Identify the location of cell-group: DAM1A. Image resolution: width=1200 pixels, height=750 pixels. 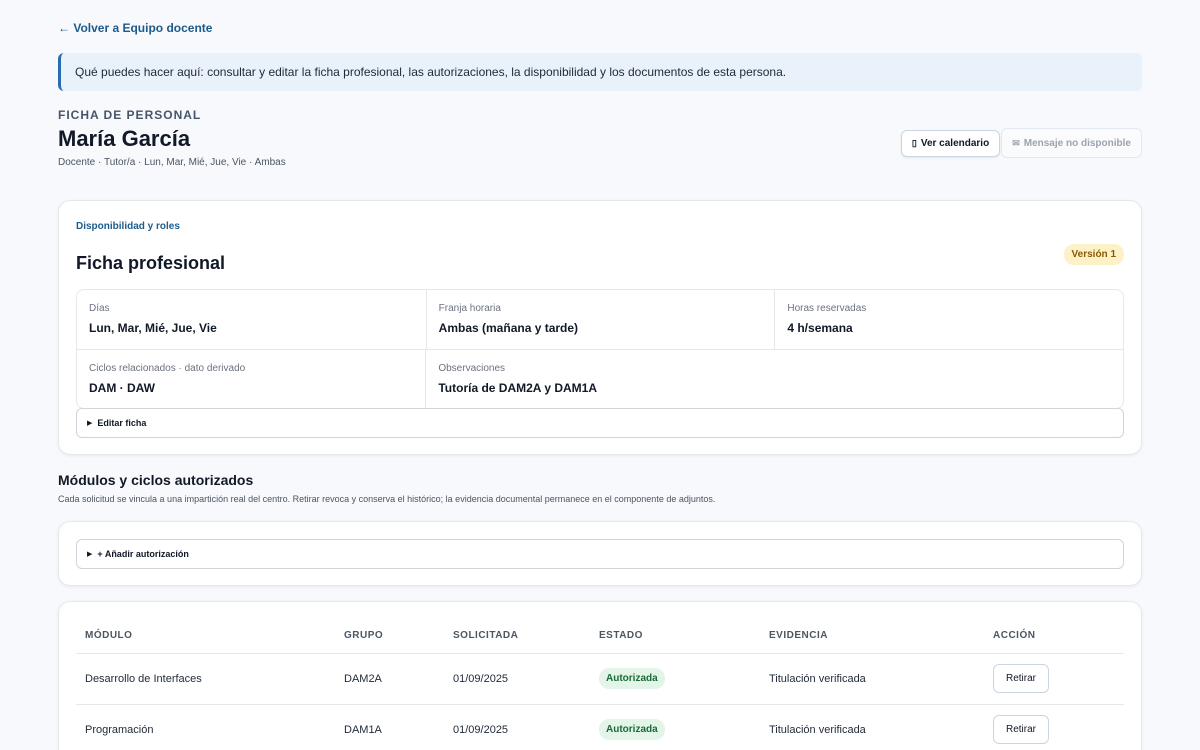
(389, 727).